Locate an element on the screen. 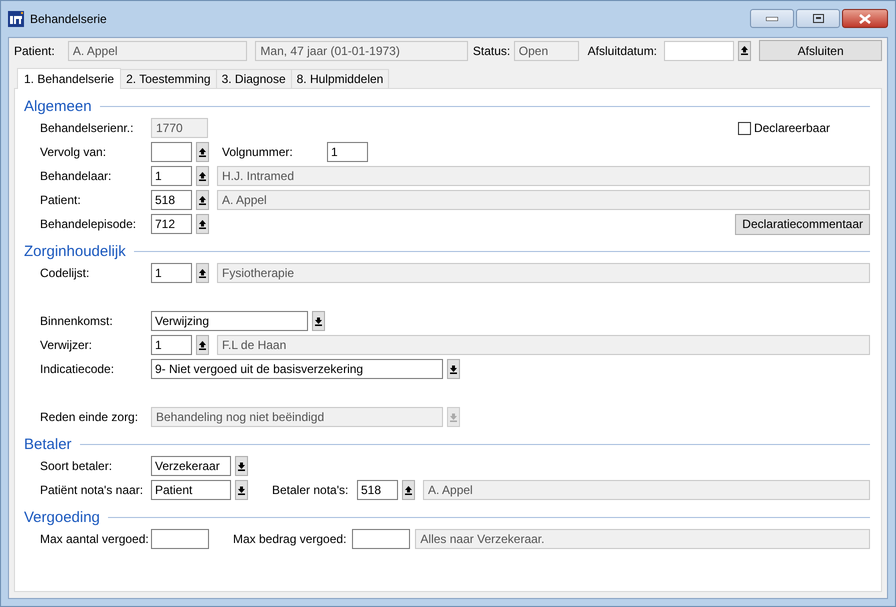 This screenshot has height=607, width=896. maximize-button is located at coordinates (818, 18).